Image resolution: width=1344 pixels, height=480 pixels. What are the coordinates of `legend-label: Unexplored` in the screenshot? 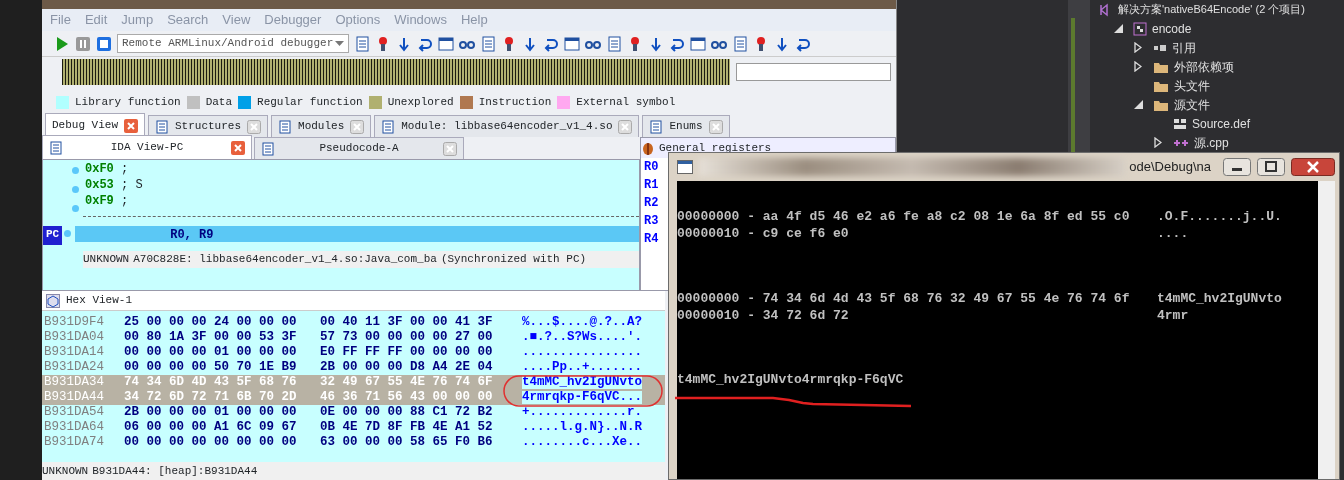 It's located at (420, 102).